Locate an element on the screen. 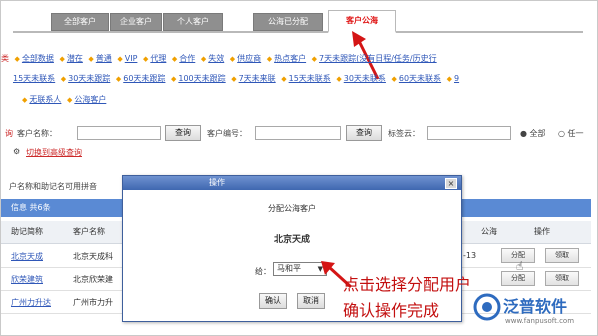 The height and width of the screenshot is (336, 598). filter-more: 9 is located at coordinates (456, 78).